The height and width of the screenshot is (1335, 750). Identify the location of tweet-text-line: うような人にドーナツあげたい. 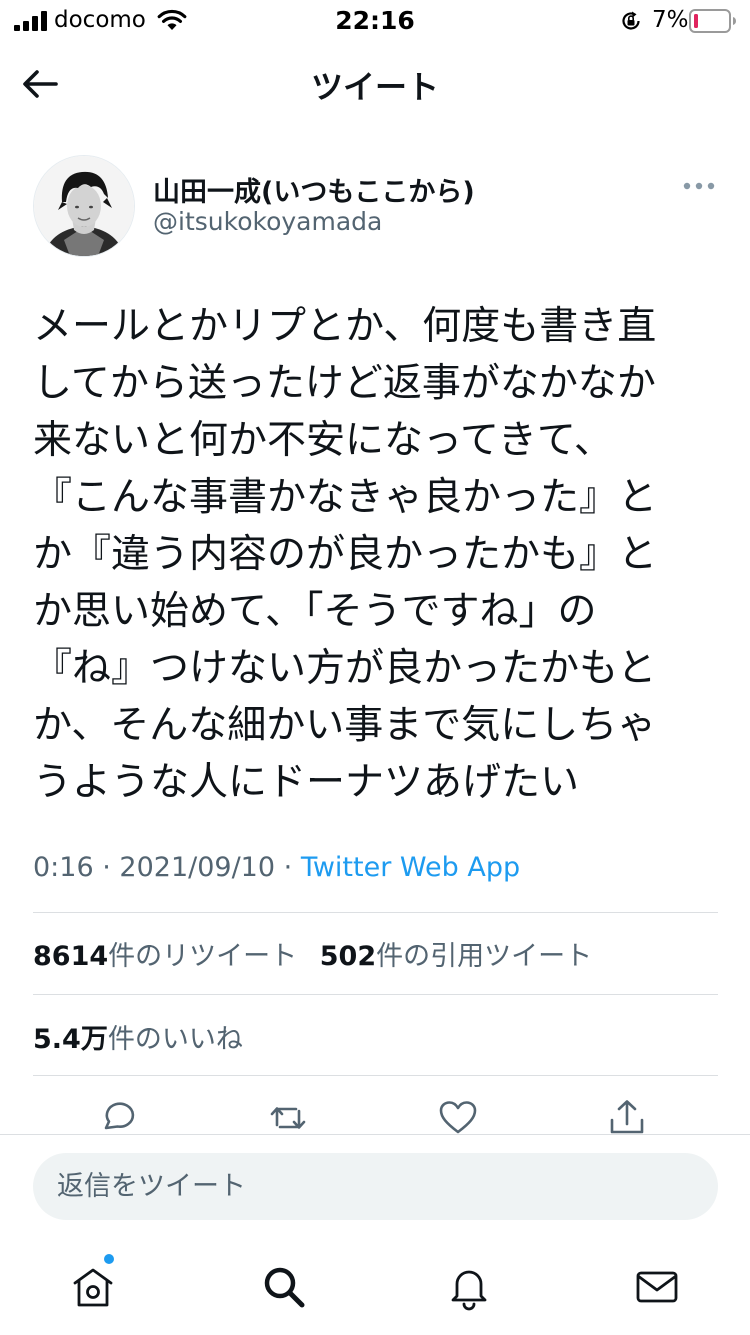
(306, 782).